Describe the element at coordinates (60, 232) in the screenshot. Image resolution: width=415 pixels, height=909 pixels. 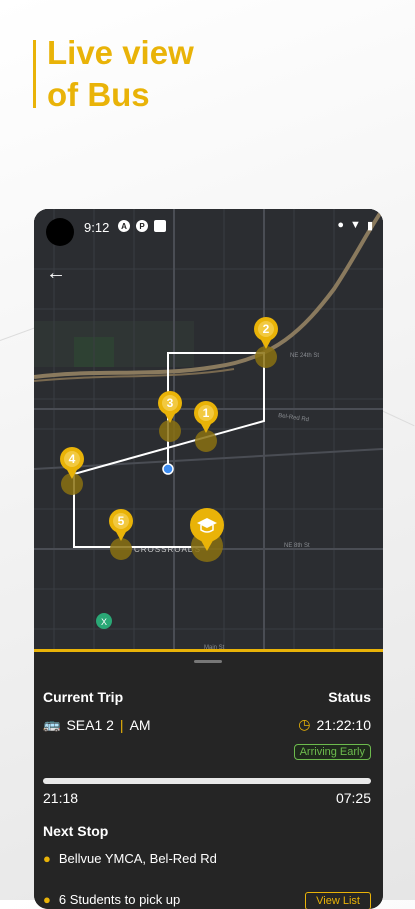
I see `camera-cutout` at that location.